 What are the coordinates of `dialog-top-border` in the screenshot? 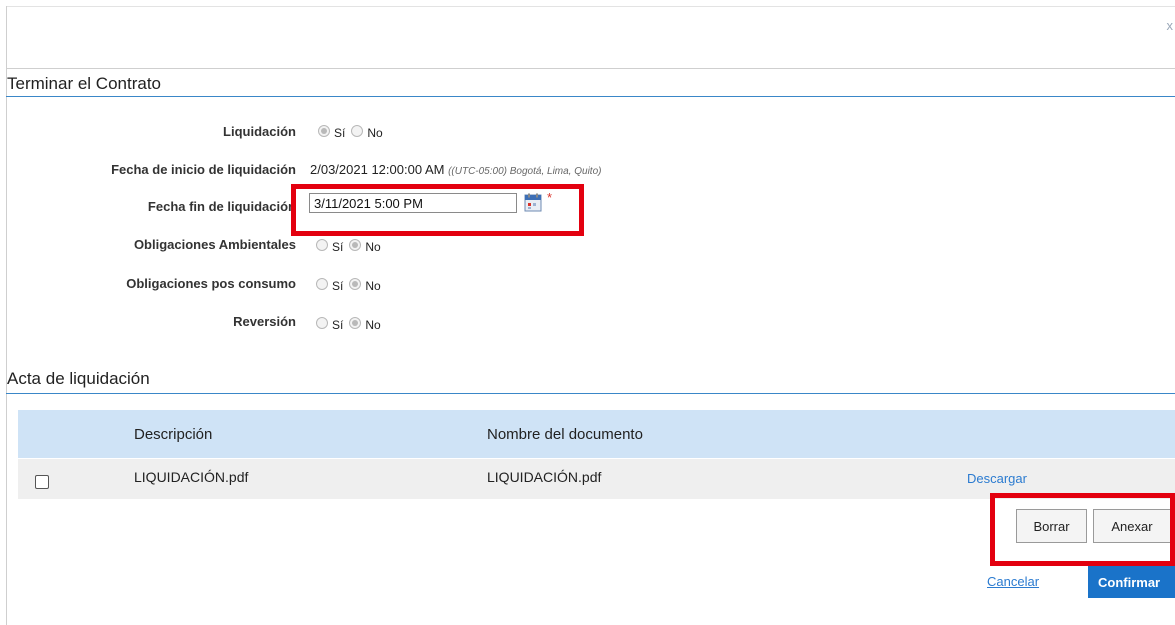 It's located at (590, 6).